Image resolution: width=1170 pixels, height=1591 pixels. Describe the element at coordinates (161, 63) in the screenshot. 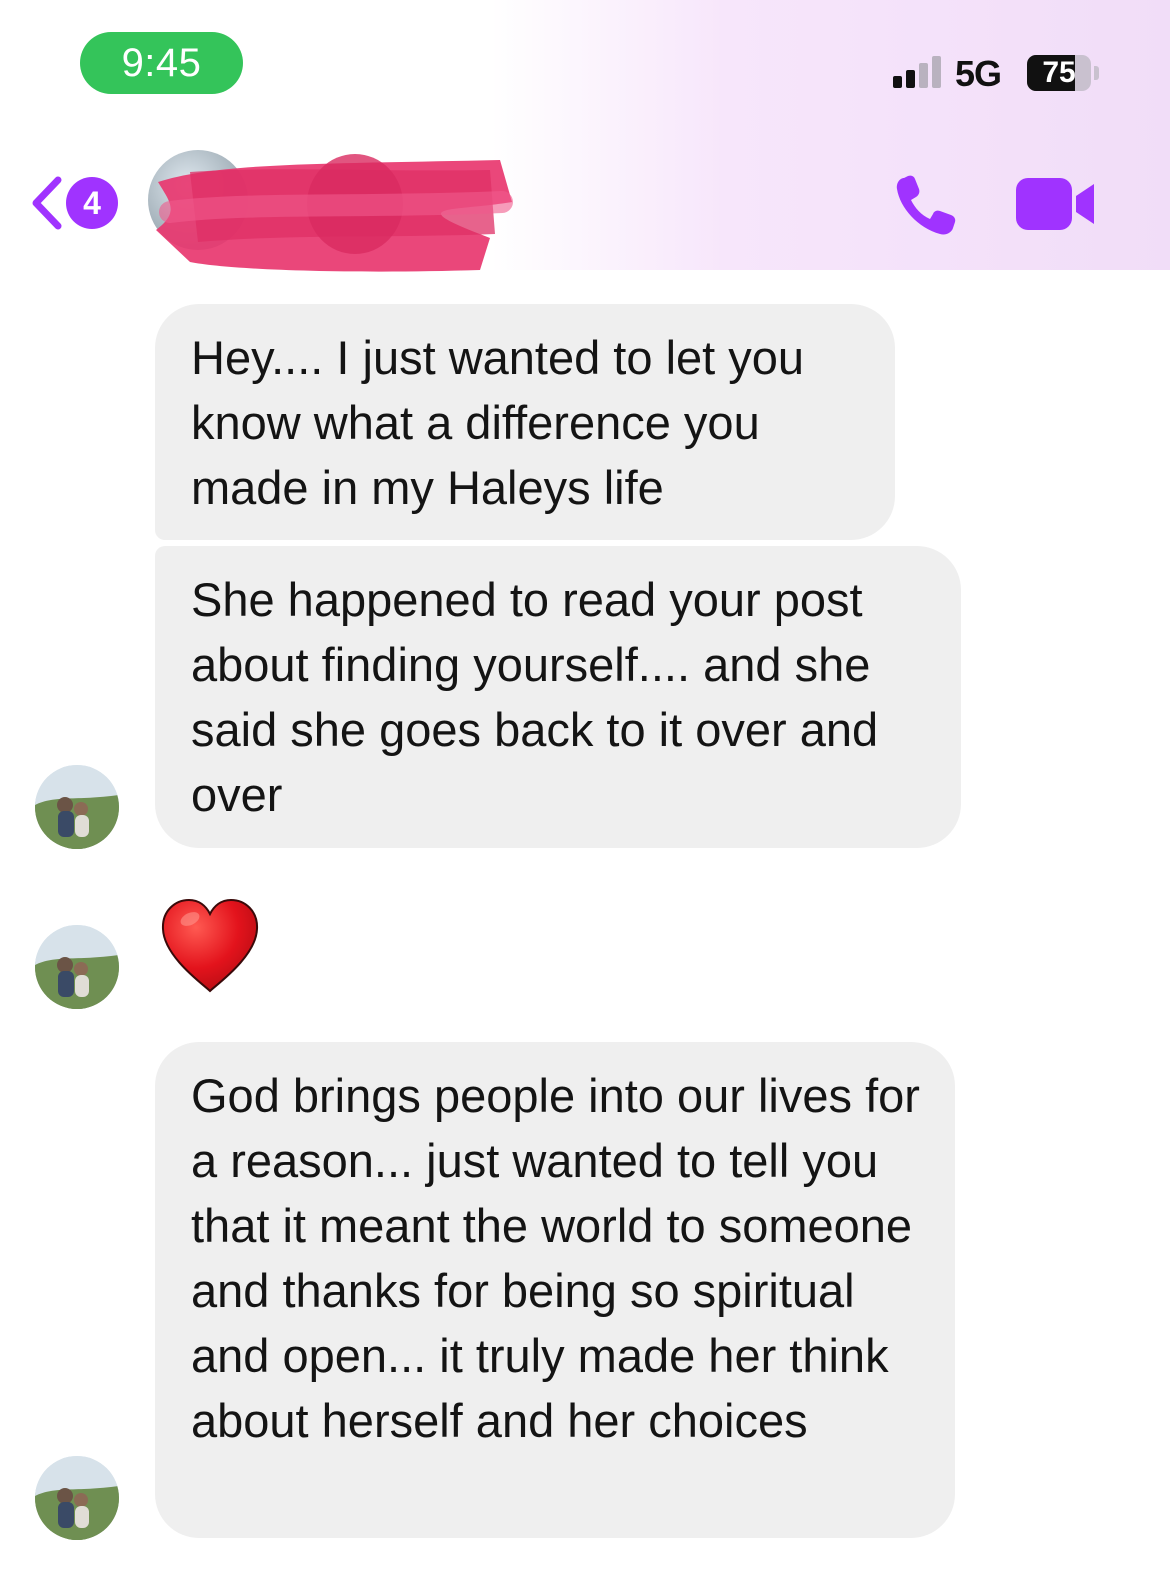

I see `status-time: 9:45` at that location.